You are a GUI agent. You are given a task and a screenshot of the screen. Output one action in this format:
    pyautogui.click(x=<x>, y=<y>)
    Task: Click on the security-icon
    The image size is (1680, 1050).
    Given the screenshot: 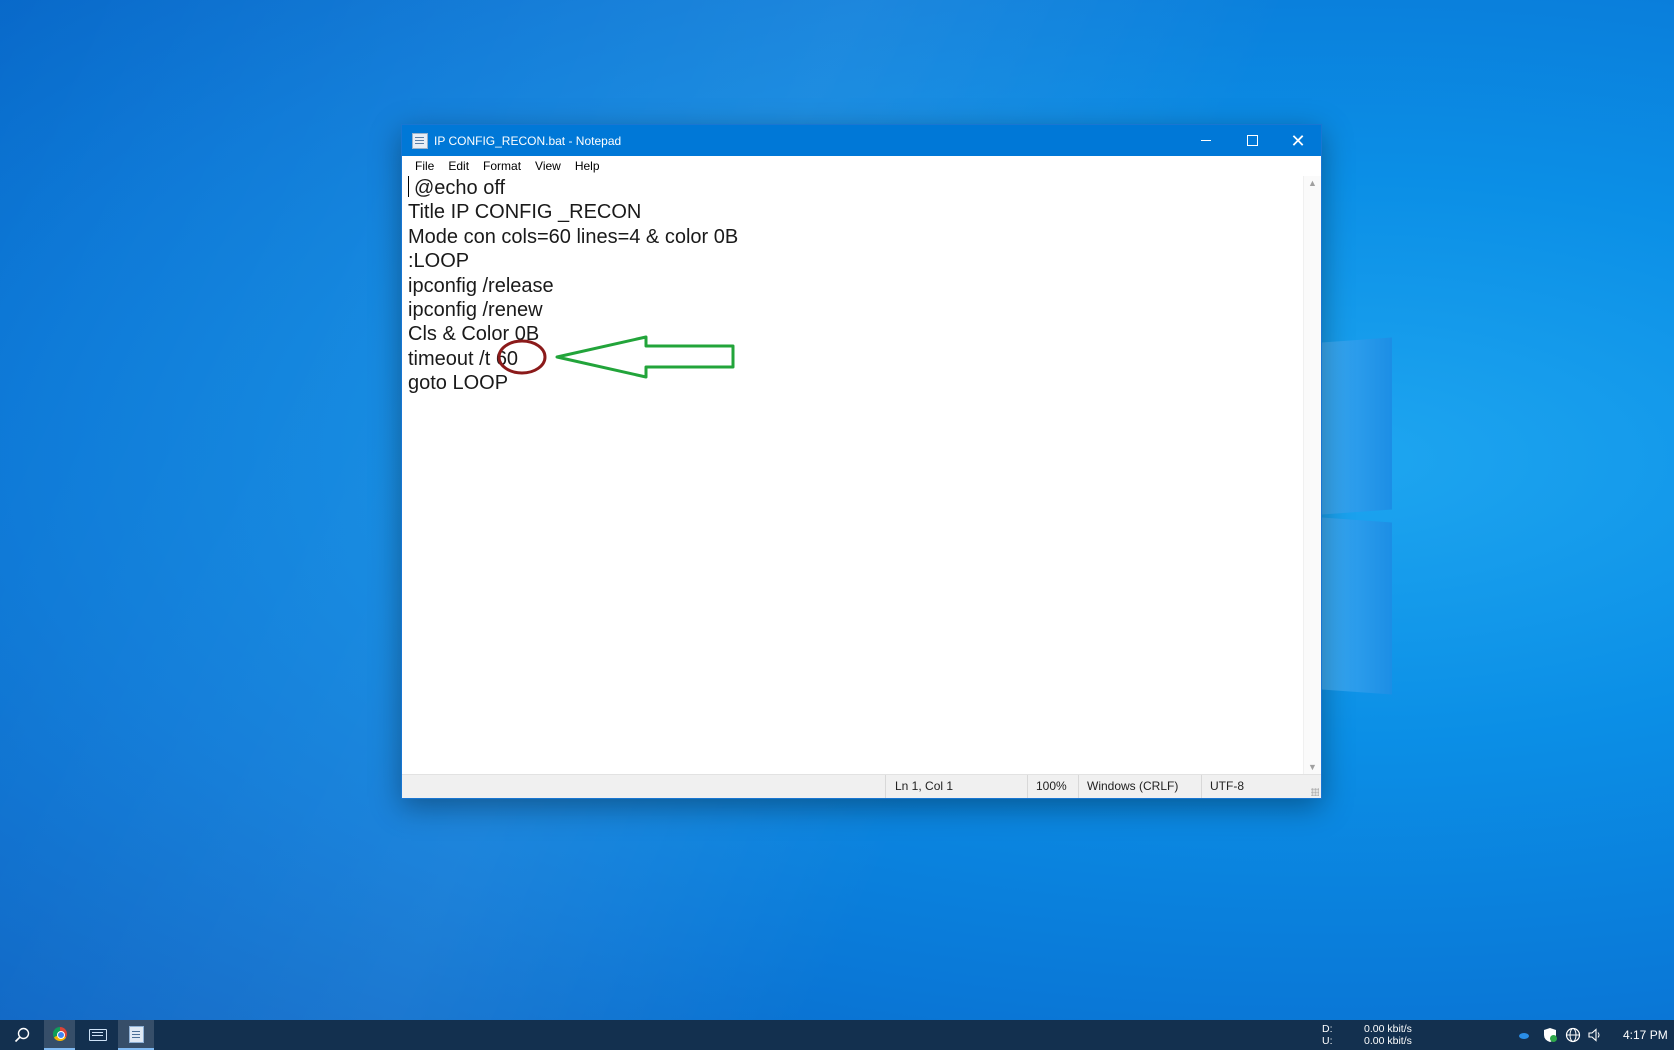 What is the action you would take?
    pyautogui.click(x=1550, y=1035)
    